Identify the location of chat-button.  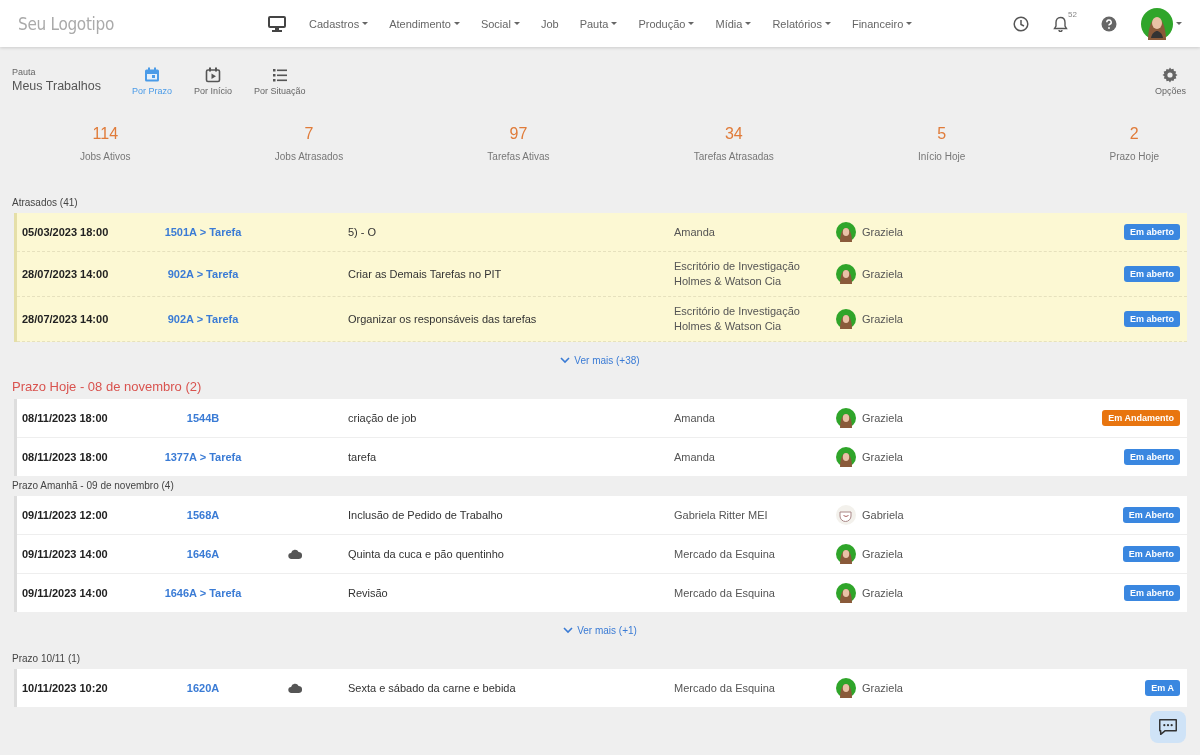
(1168, 727).